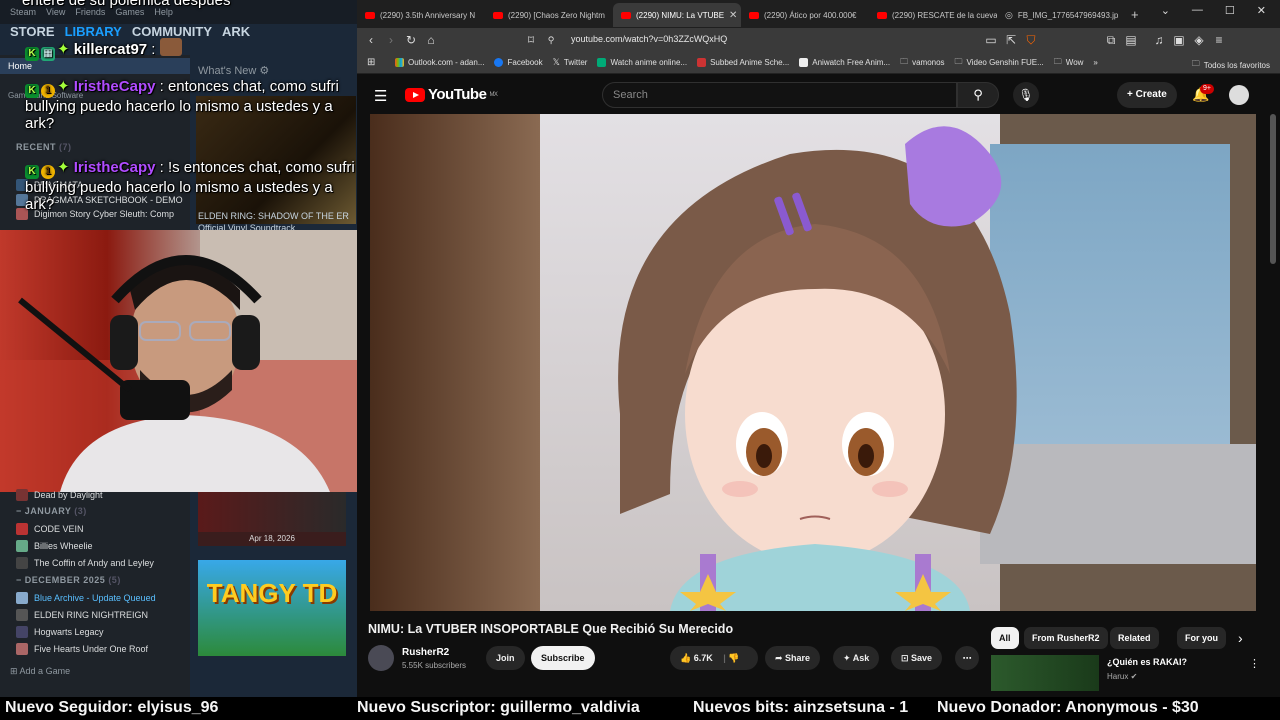 This screenshot has height=720, width=1280. I want to click on channel-avatar, so click(381, 658).